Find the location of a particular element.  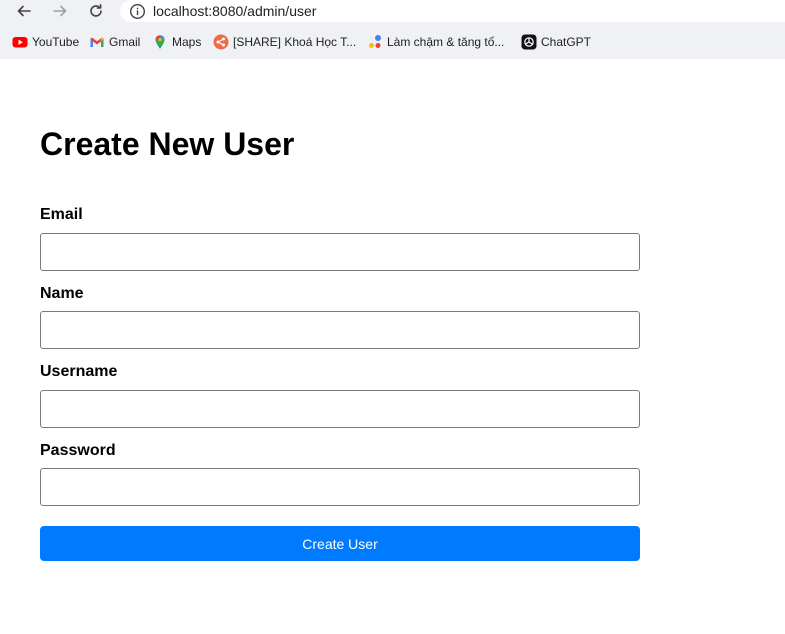

username-field is located at coordinates (340, 409).